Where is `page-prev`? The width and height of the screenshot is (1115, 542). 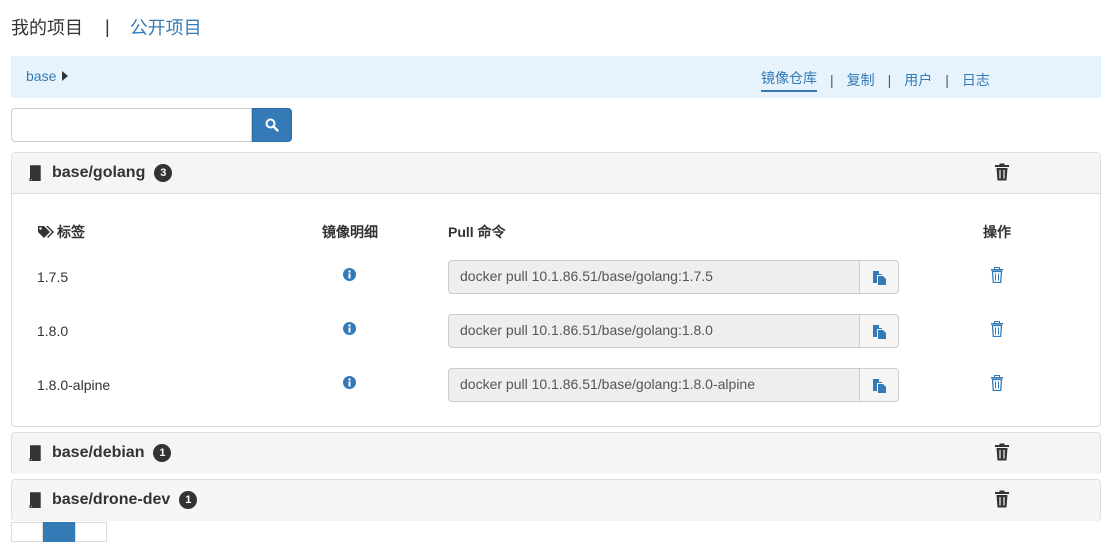
page-prev is located at coordinates (27, 532).